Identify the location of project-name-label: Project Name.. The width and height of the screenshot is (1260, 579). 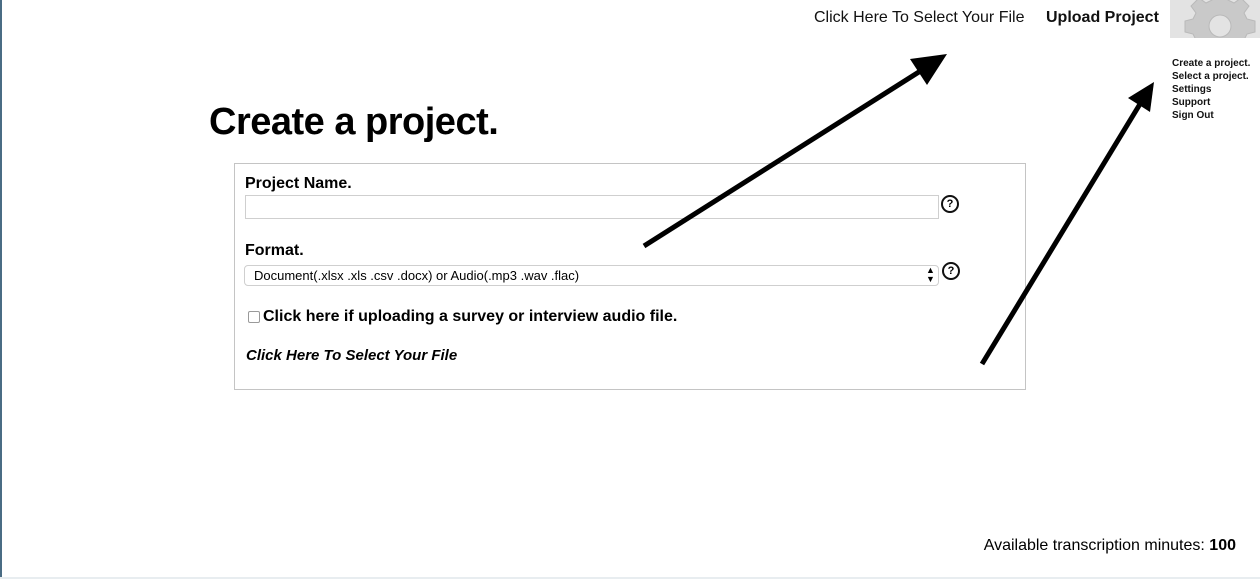
(298, 183).